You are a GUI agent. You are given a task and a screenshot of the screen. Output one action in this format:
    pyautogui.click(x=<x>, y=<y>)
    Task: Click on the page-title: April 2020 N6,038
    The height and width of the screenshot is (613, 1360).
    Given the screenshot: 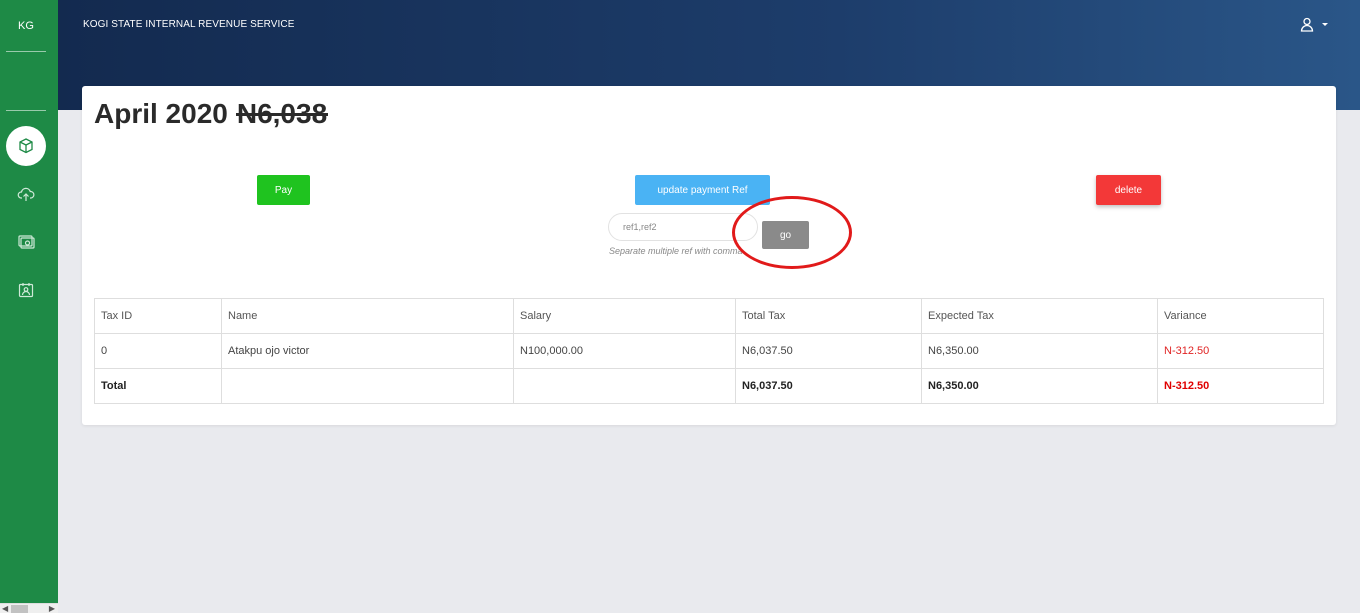 What is the action you would take?
    pyautogui.click(x=211, y=114)
    